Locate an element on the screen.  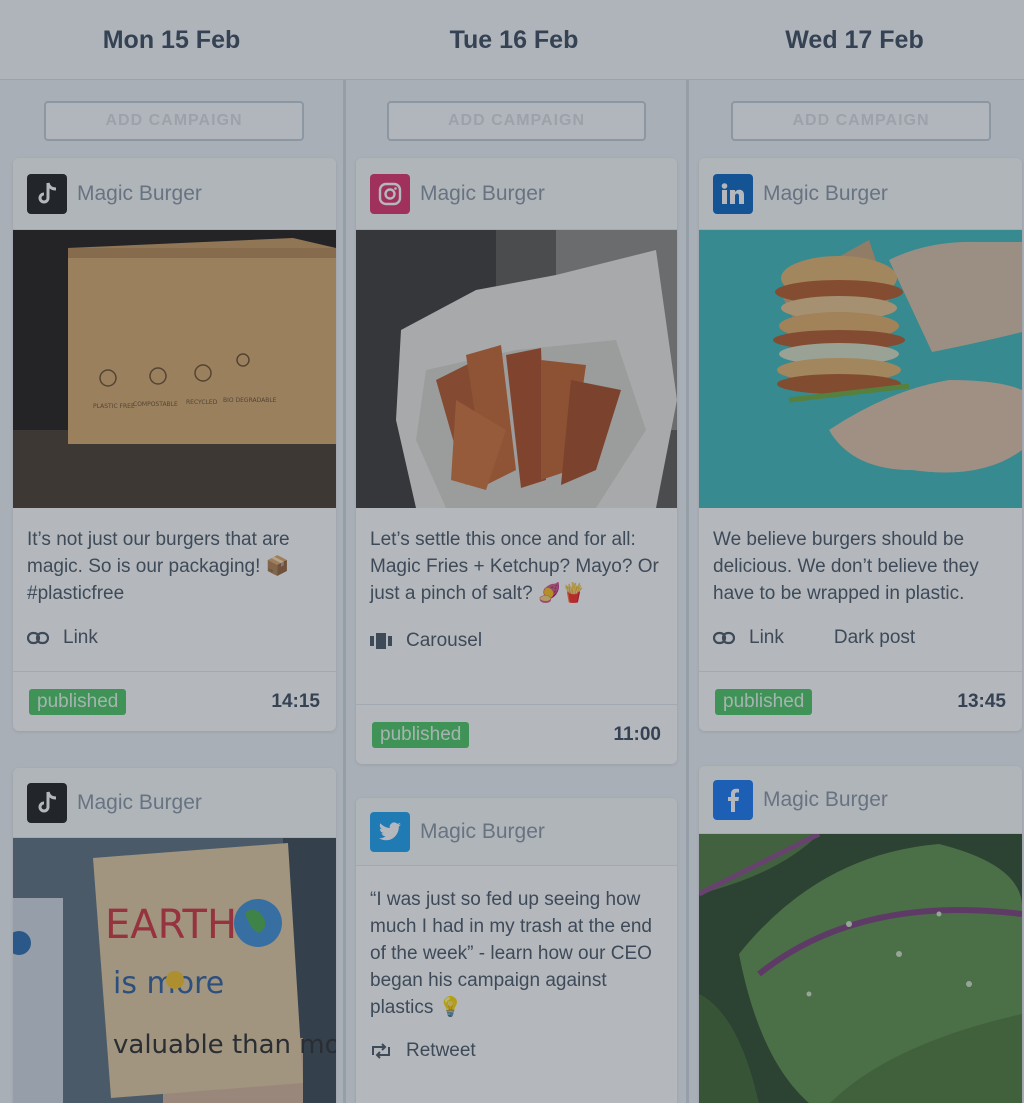
post-card: Magic Burger is located at coordinates (860, 934).